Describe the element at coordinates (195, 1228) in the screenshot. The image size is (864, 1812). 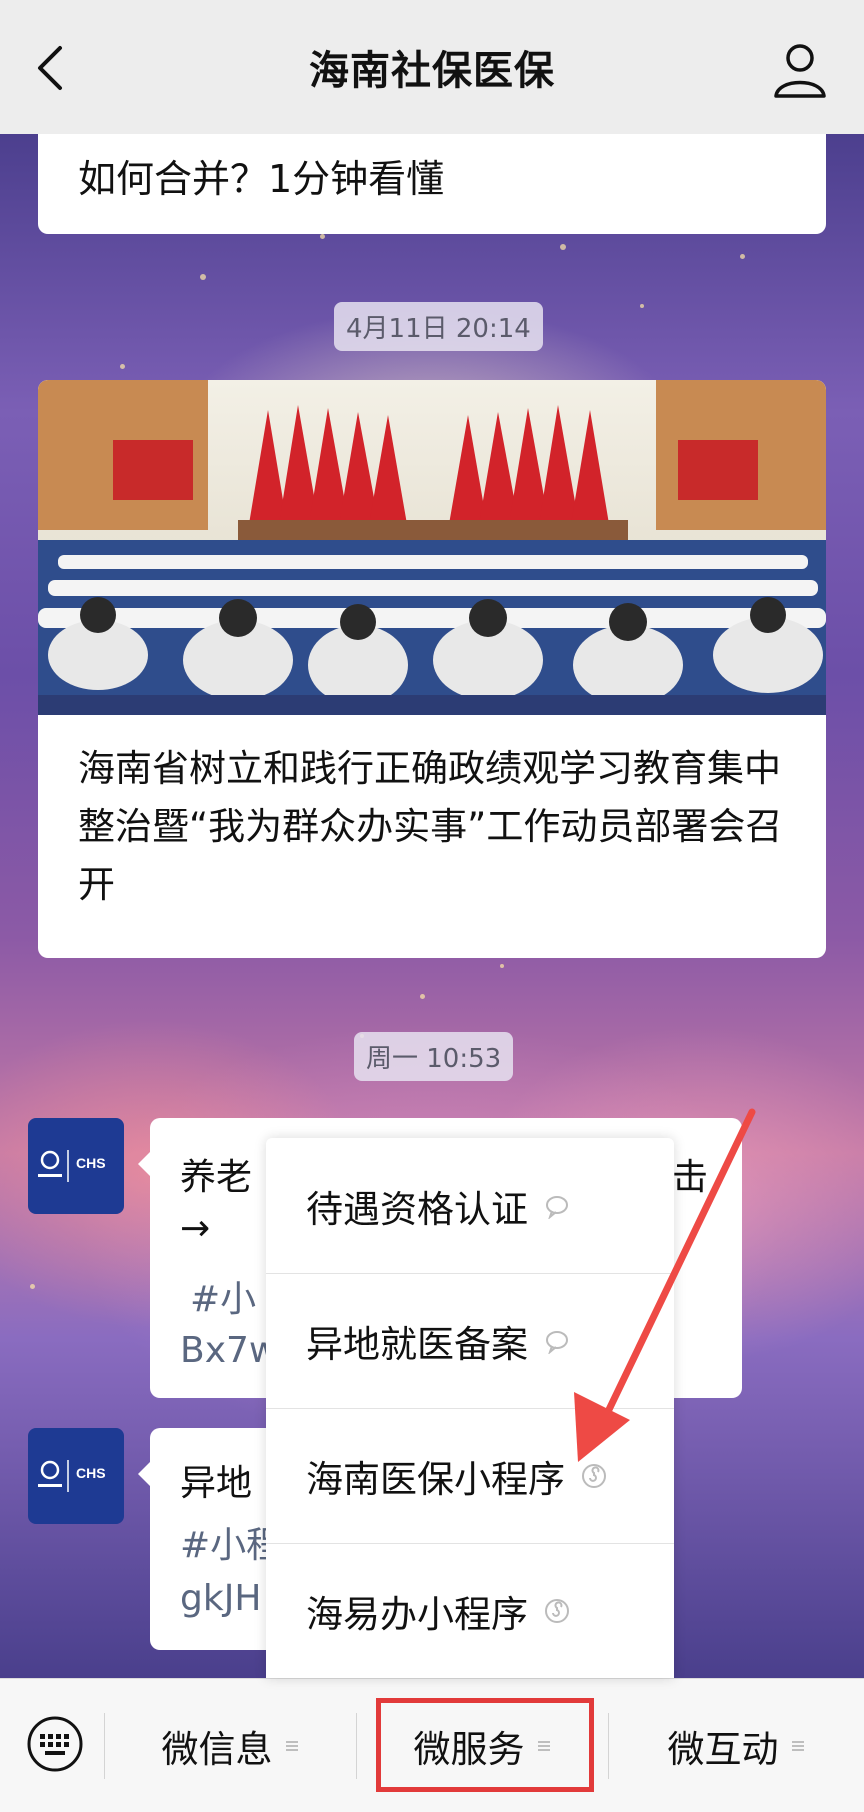
I see `message-text: →` at that location.